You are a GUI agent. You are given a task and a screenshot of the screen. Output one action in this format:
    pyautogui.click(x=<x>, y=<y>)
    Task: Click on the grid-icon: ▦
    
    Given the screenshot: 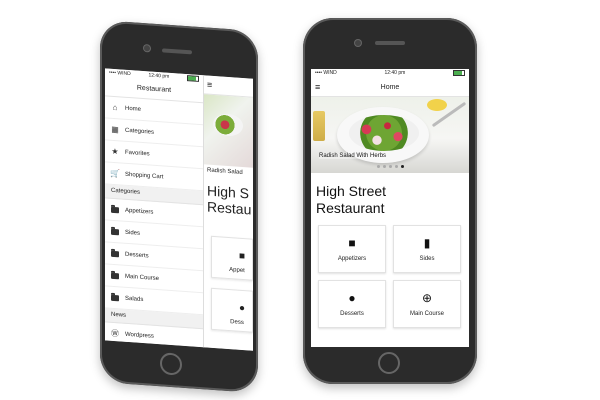 What is the action you would take?
    pyautogui.click(x=115, y=129)
    